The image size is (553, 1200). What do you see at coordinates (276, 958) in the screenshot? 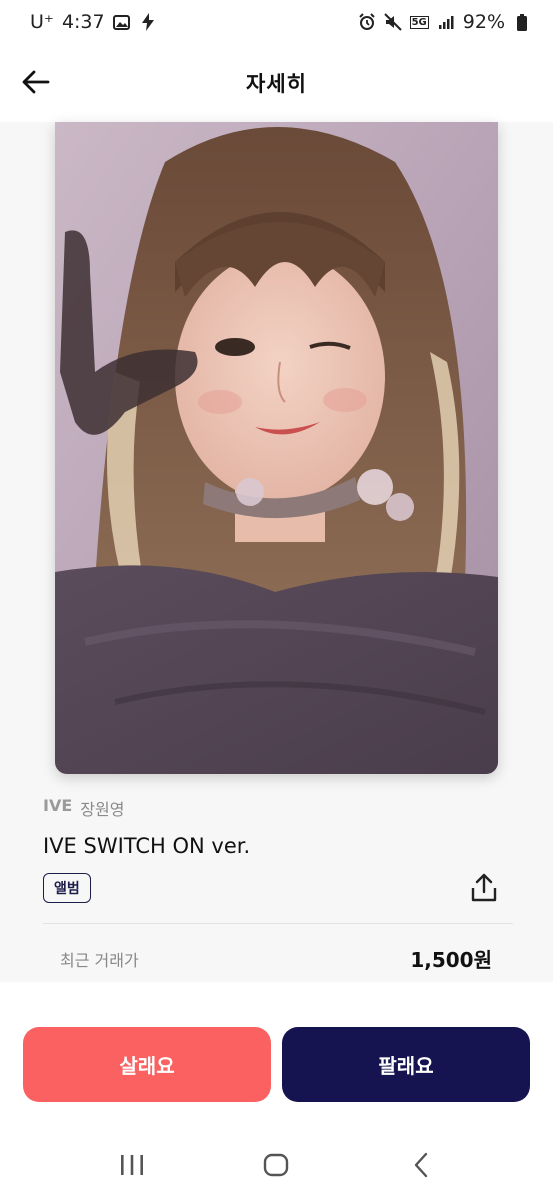
I see `recent-price-row: 최근 거래가 1,500원` at bounding box center [276, 958].